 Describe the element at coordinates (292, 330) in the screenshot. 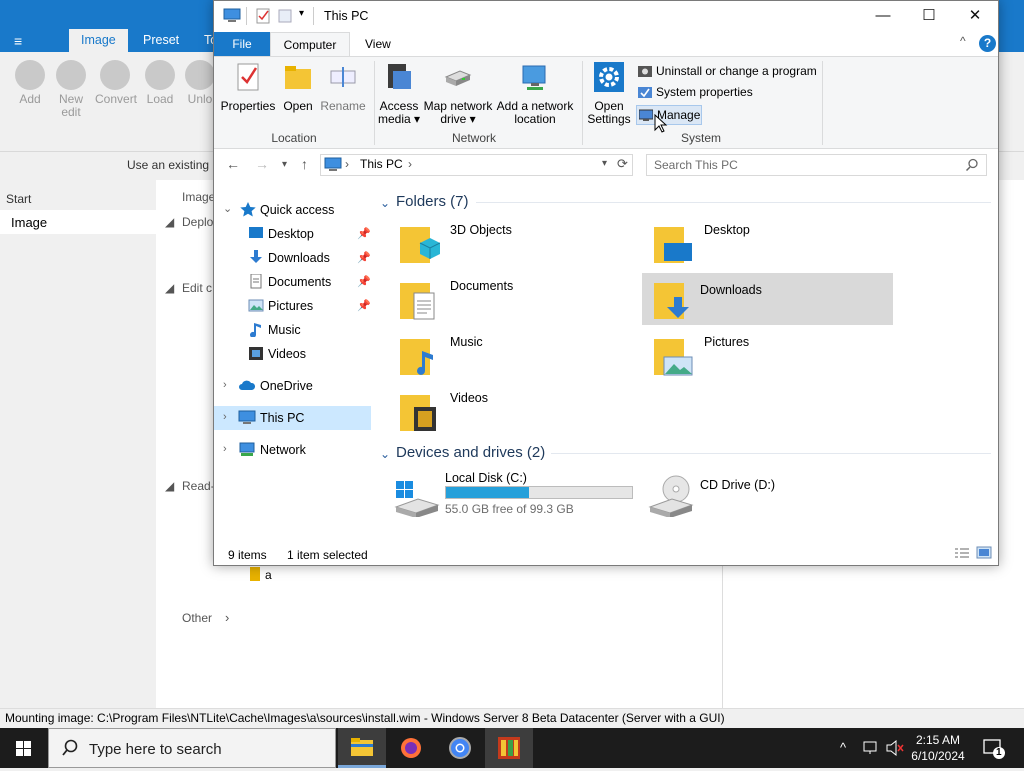

I see `nav-item-music: Music` at that location.